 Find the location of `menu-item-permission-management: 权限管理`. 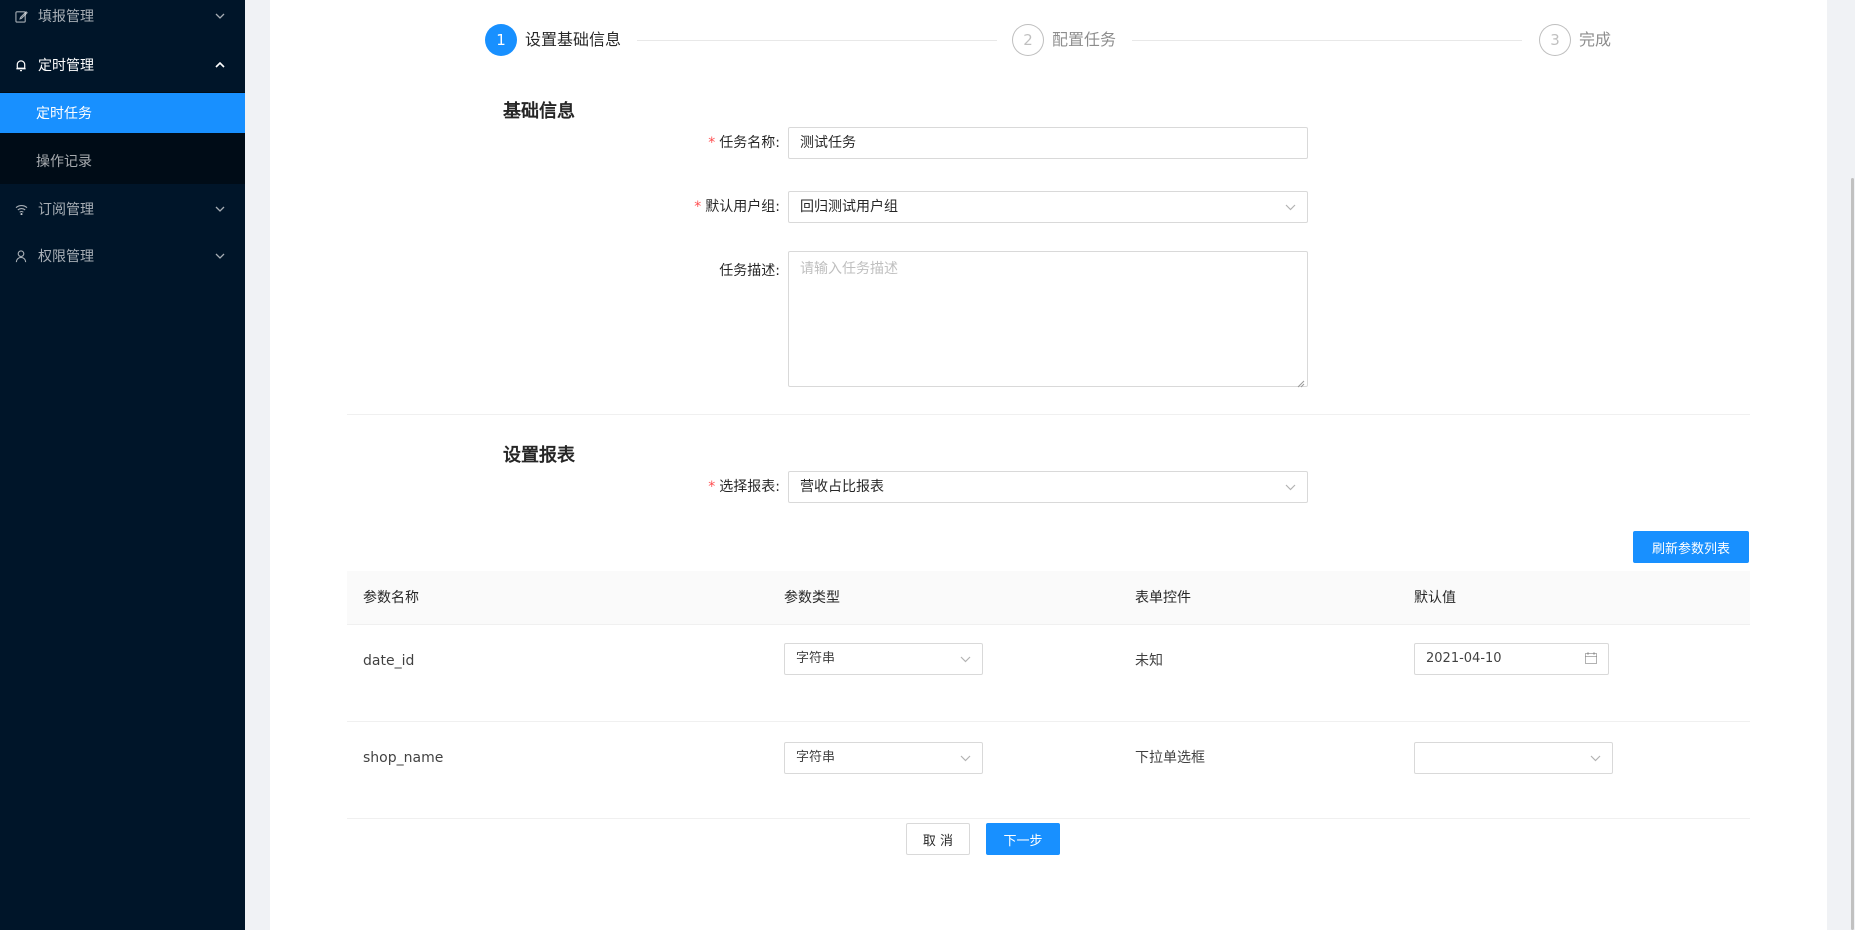

menu-item-permission-management: 权限管理 is located at coordinates (122, 256).